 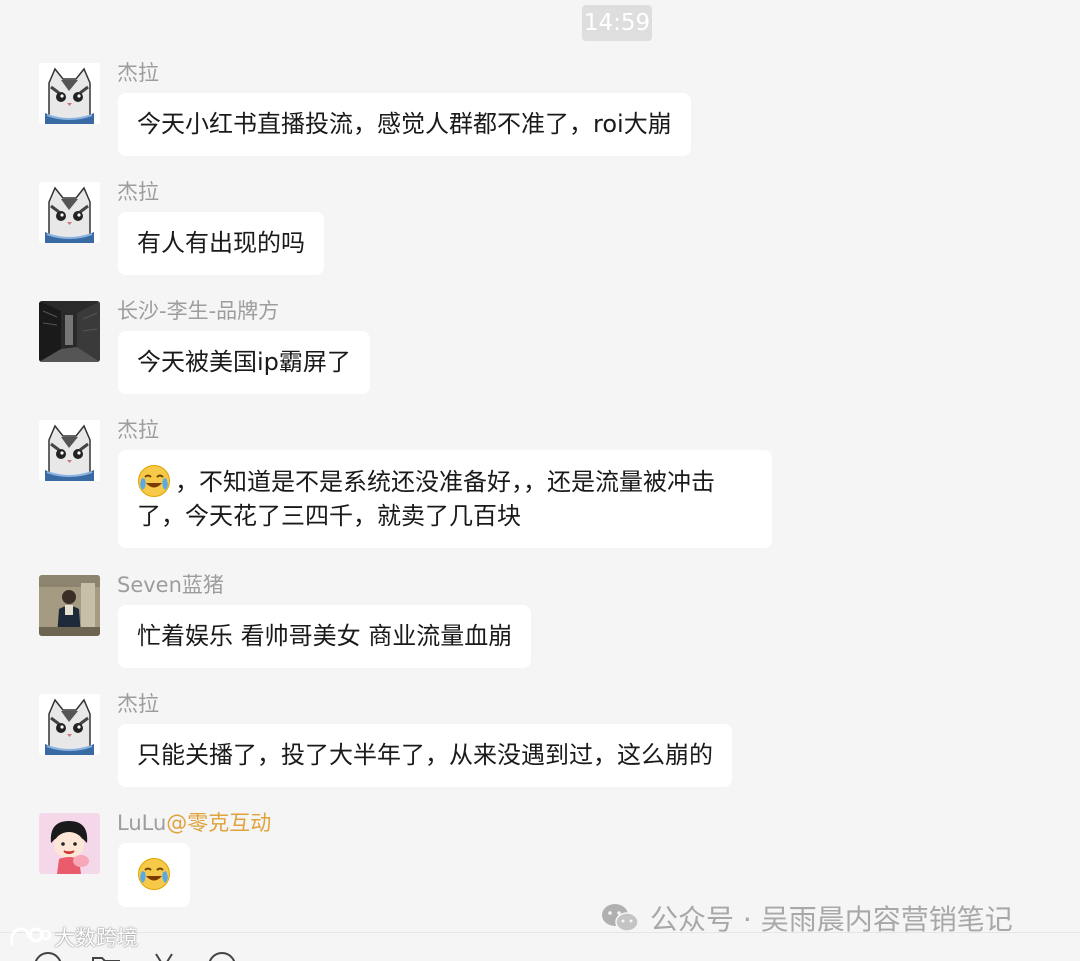 What do you see at coordinates (219, 823) in the screenshot?
I see `sender-tag: @零克互动` at bounding box center [219, 823].